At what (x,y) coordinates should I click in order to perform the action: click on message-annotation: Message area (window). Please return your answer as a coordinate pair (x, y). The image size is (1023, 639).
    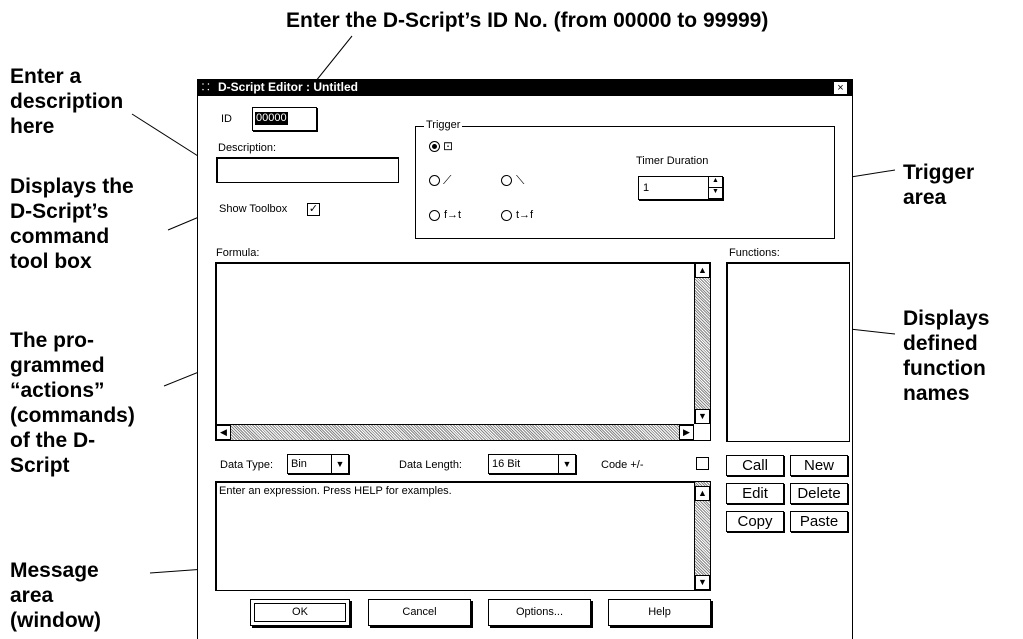
    Looking at the image, I should click on (55, 595).